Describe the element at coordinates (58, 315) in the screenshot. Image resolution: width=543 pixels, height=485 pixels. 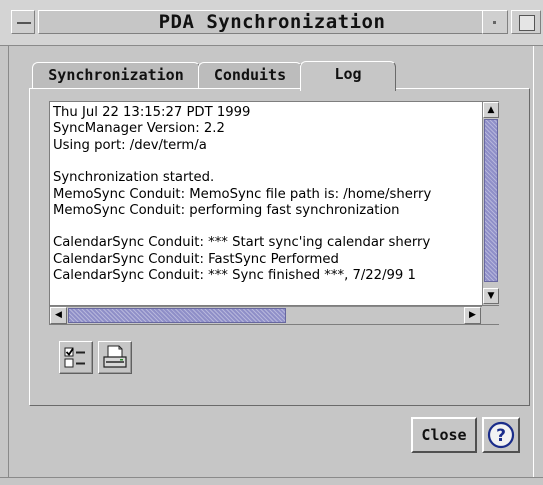
I see `scroll-left-arrow-icon: ◀` at that location.